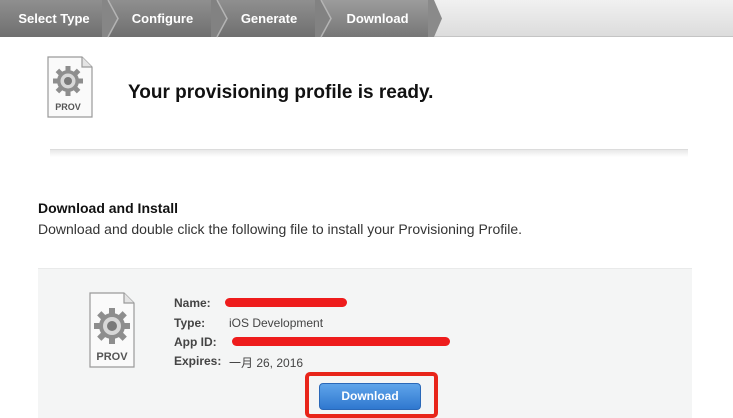  Describe the element at coordinates (266, 363) in the screenshot. I see `expires-value: 一月 26, 2016` at that location.